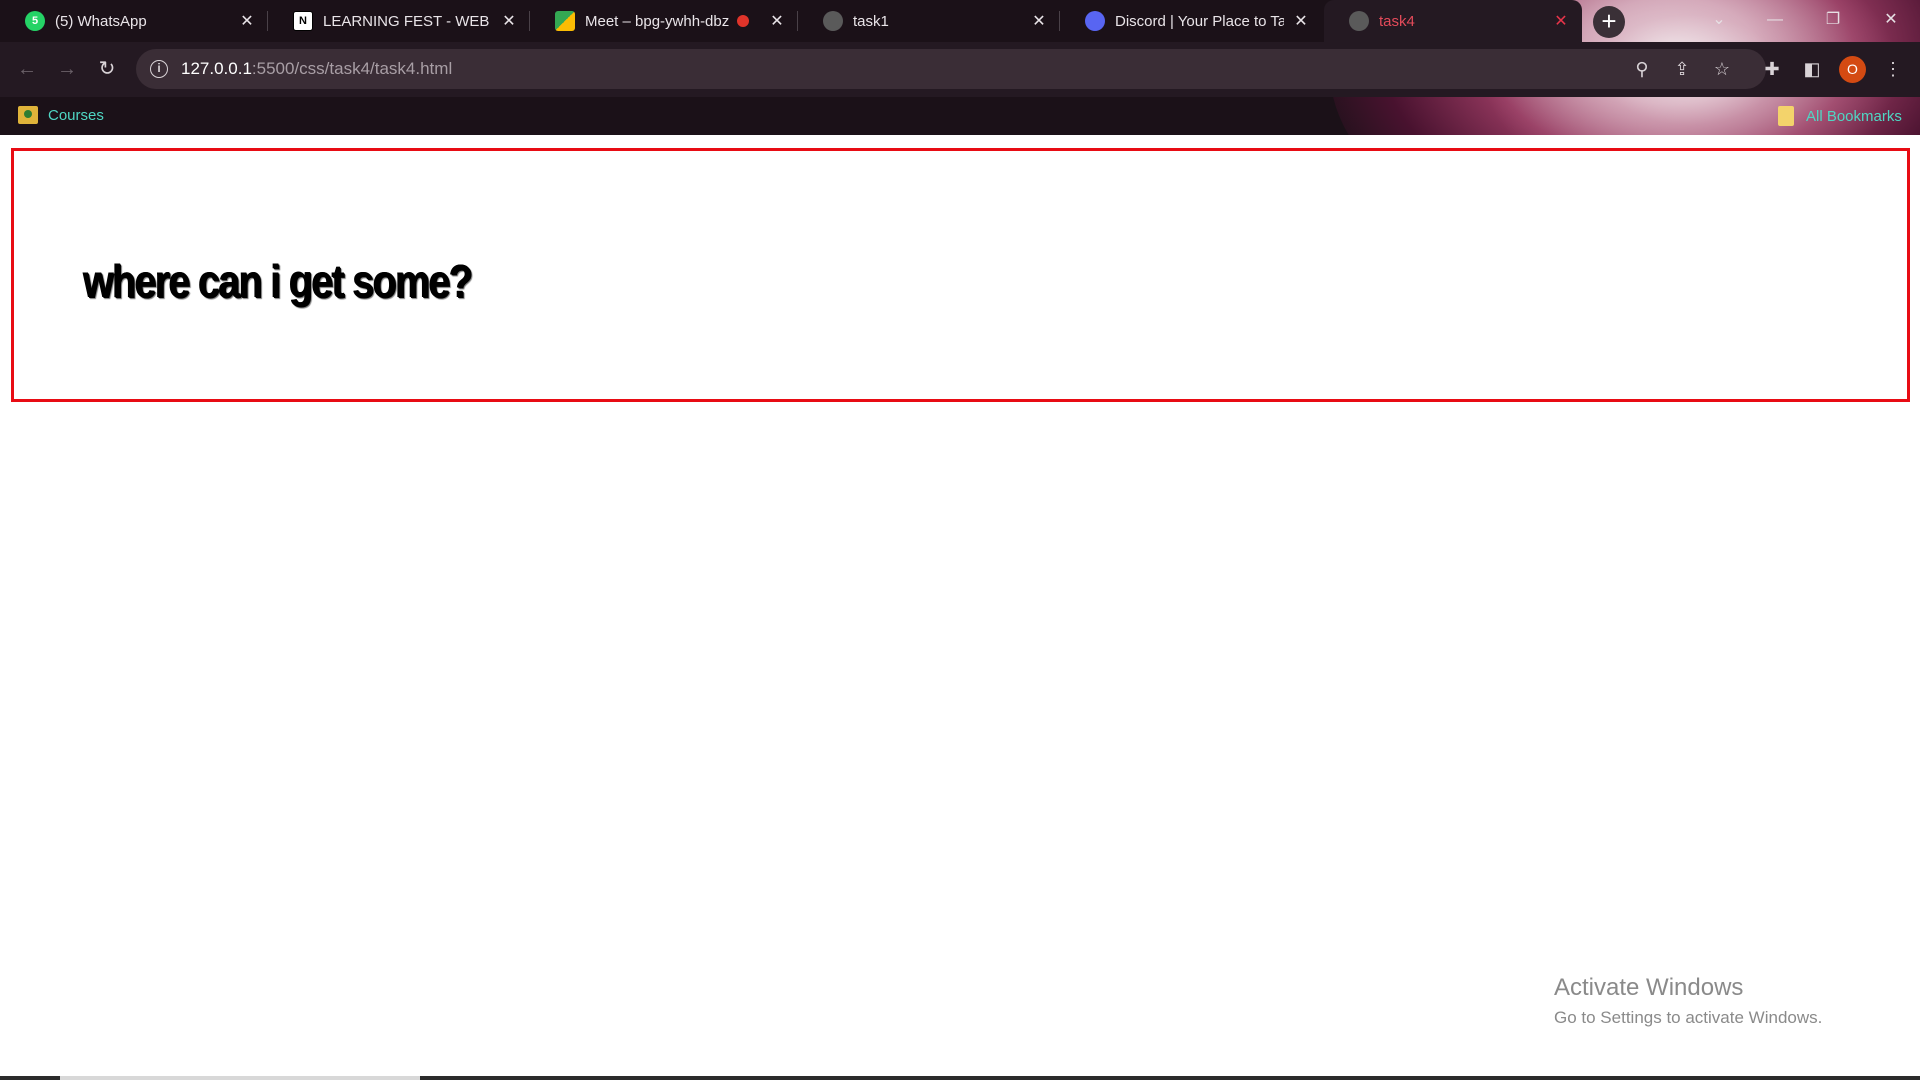 The width and height of the screenshot is (1920, 1080). Describe the element at coordinates (407, 21) in the screenshot. I see `tab-title: LEARNING FEST - WEB DE` at that location.